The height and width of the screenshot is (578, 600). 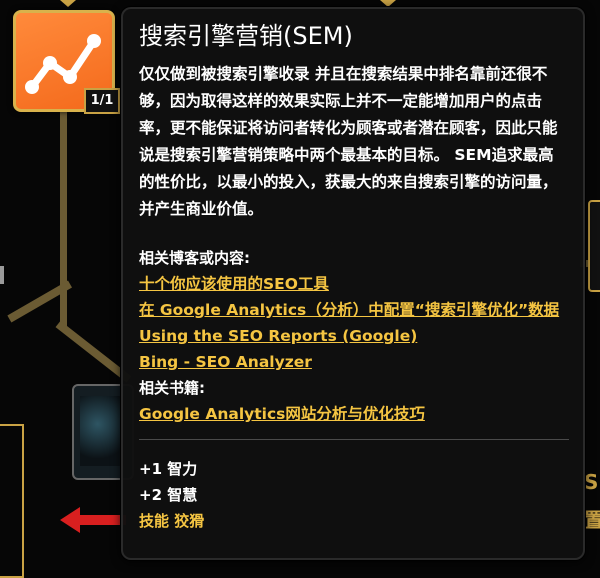 What do you see at coordinates (592, 520) in the screenshot?
I see `side-label: 置` at bounding box center [592, 520].